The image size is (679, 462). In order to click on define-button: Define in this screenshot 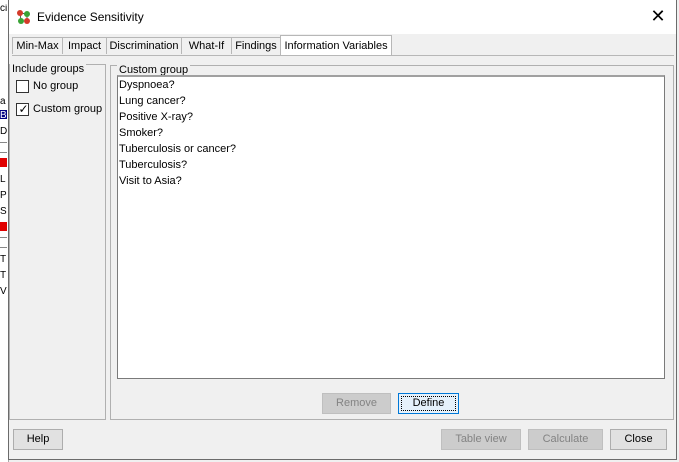, I will do `click(428, 403)`.